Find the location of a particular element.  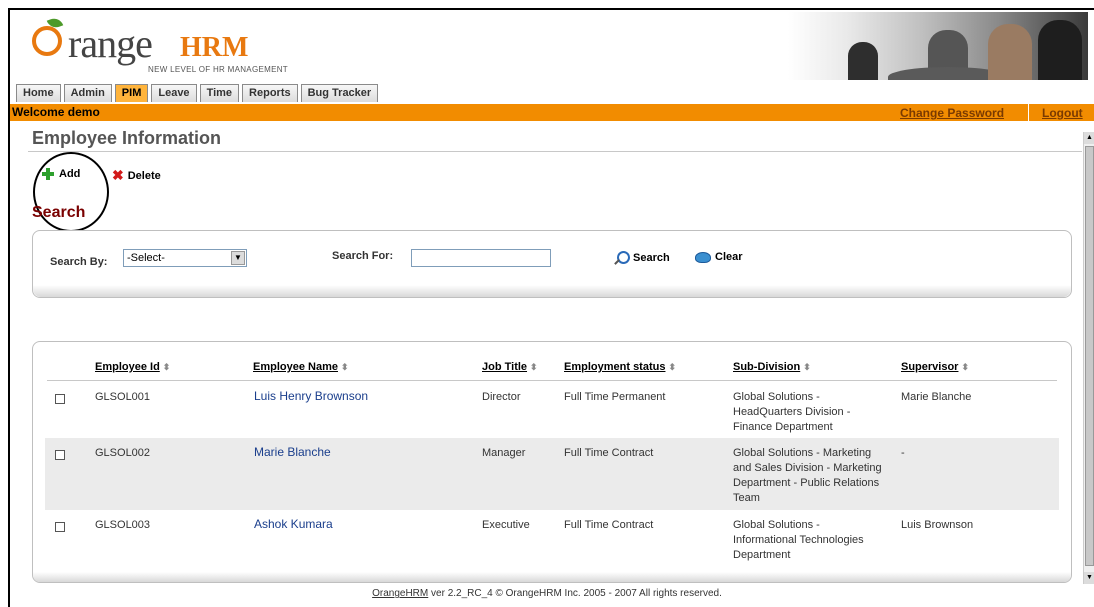

tab-reports: Reports is located at coordinates (270, 93).